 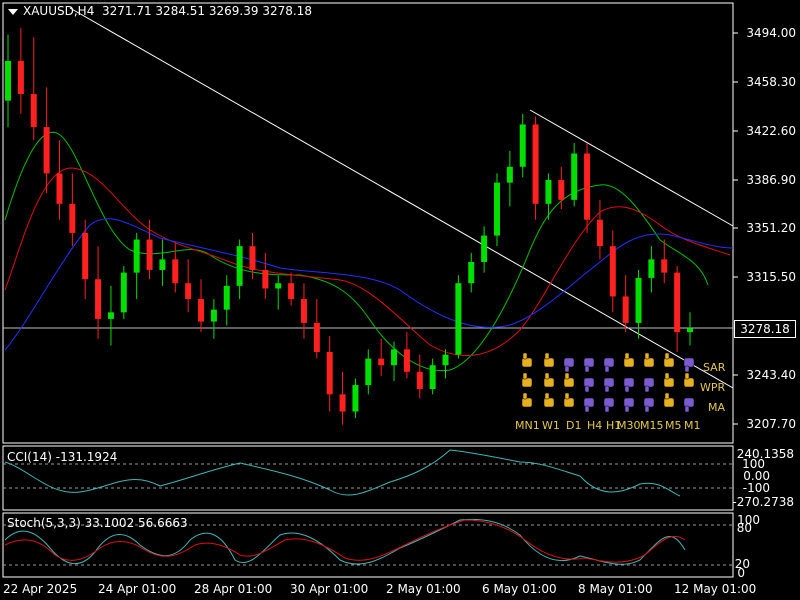 I want to click on time-label: 12 May 01:00, so click(x=715, y=589).